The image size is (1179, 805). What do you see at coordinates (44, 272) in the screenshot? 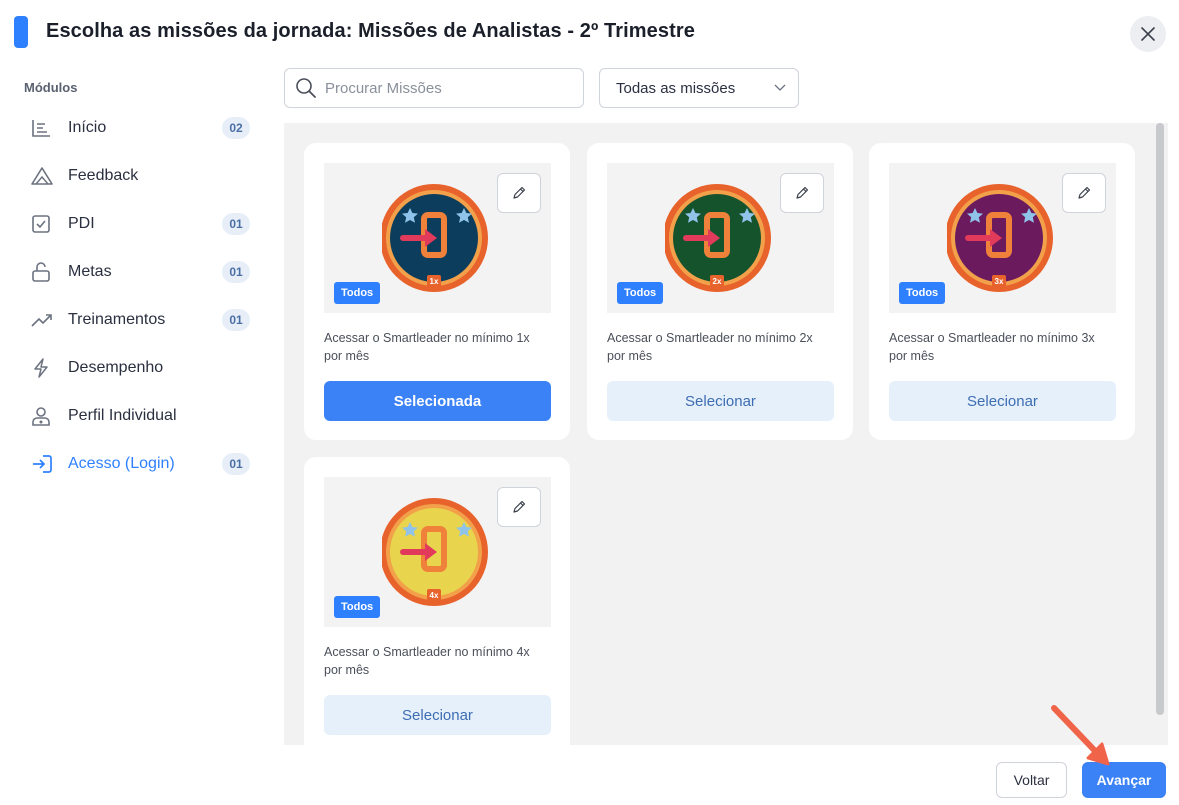
I see `unlock-icon` at bounding box center [44, 272].